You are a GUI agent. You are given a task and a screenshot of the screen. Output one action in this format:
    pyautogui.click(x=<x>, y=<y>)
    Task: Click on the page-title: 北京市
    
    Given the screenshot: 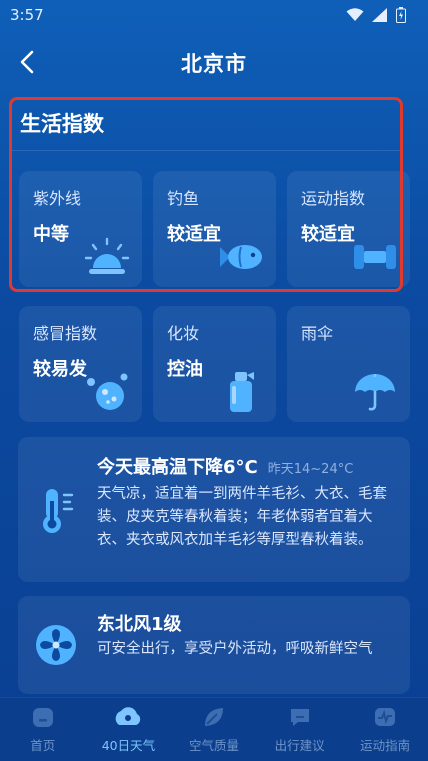 What is the action you would take?
    pyautogui.click(x=214, y=64)
    